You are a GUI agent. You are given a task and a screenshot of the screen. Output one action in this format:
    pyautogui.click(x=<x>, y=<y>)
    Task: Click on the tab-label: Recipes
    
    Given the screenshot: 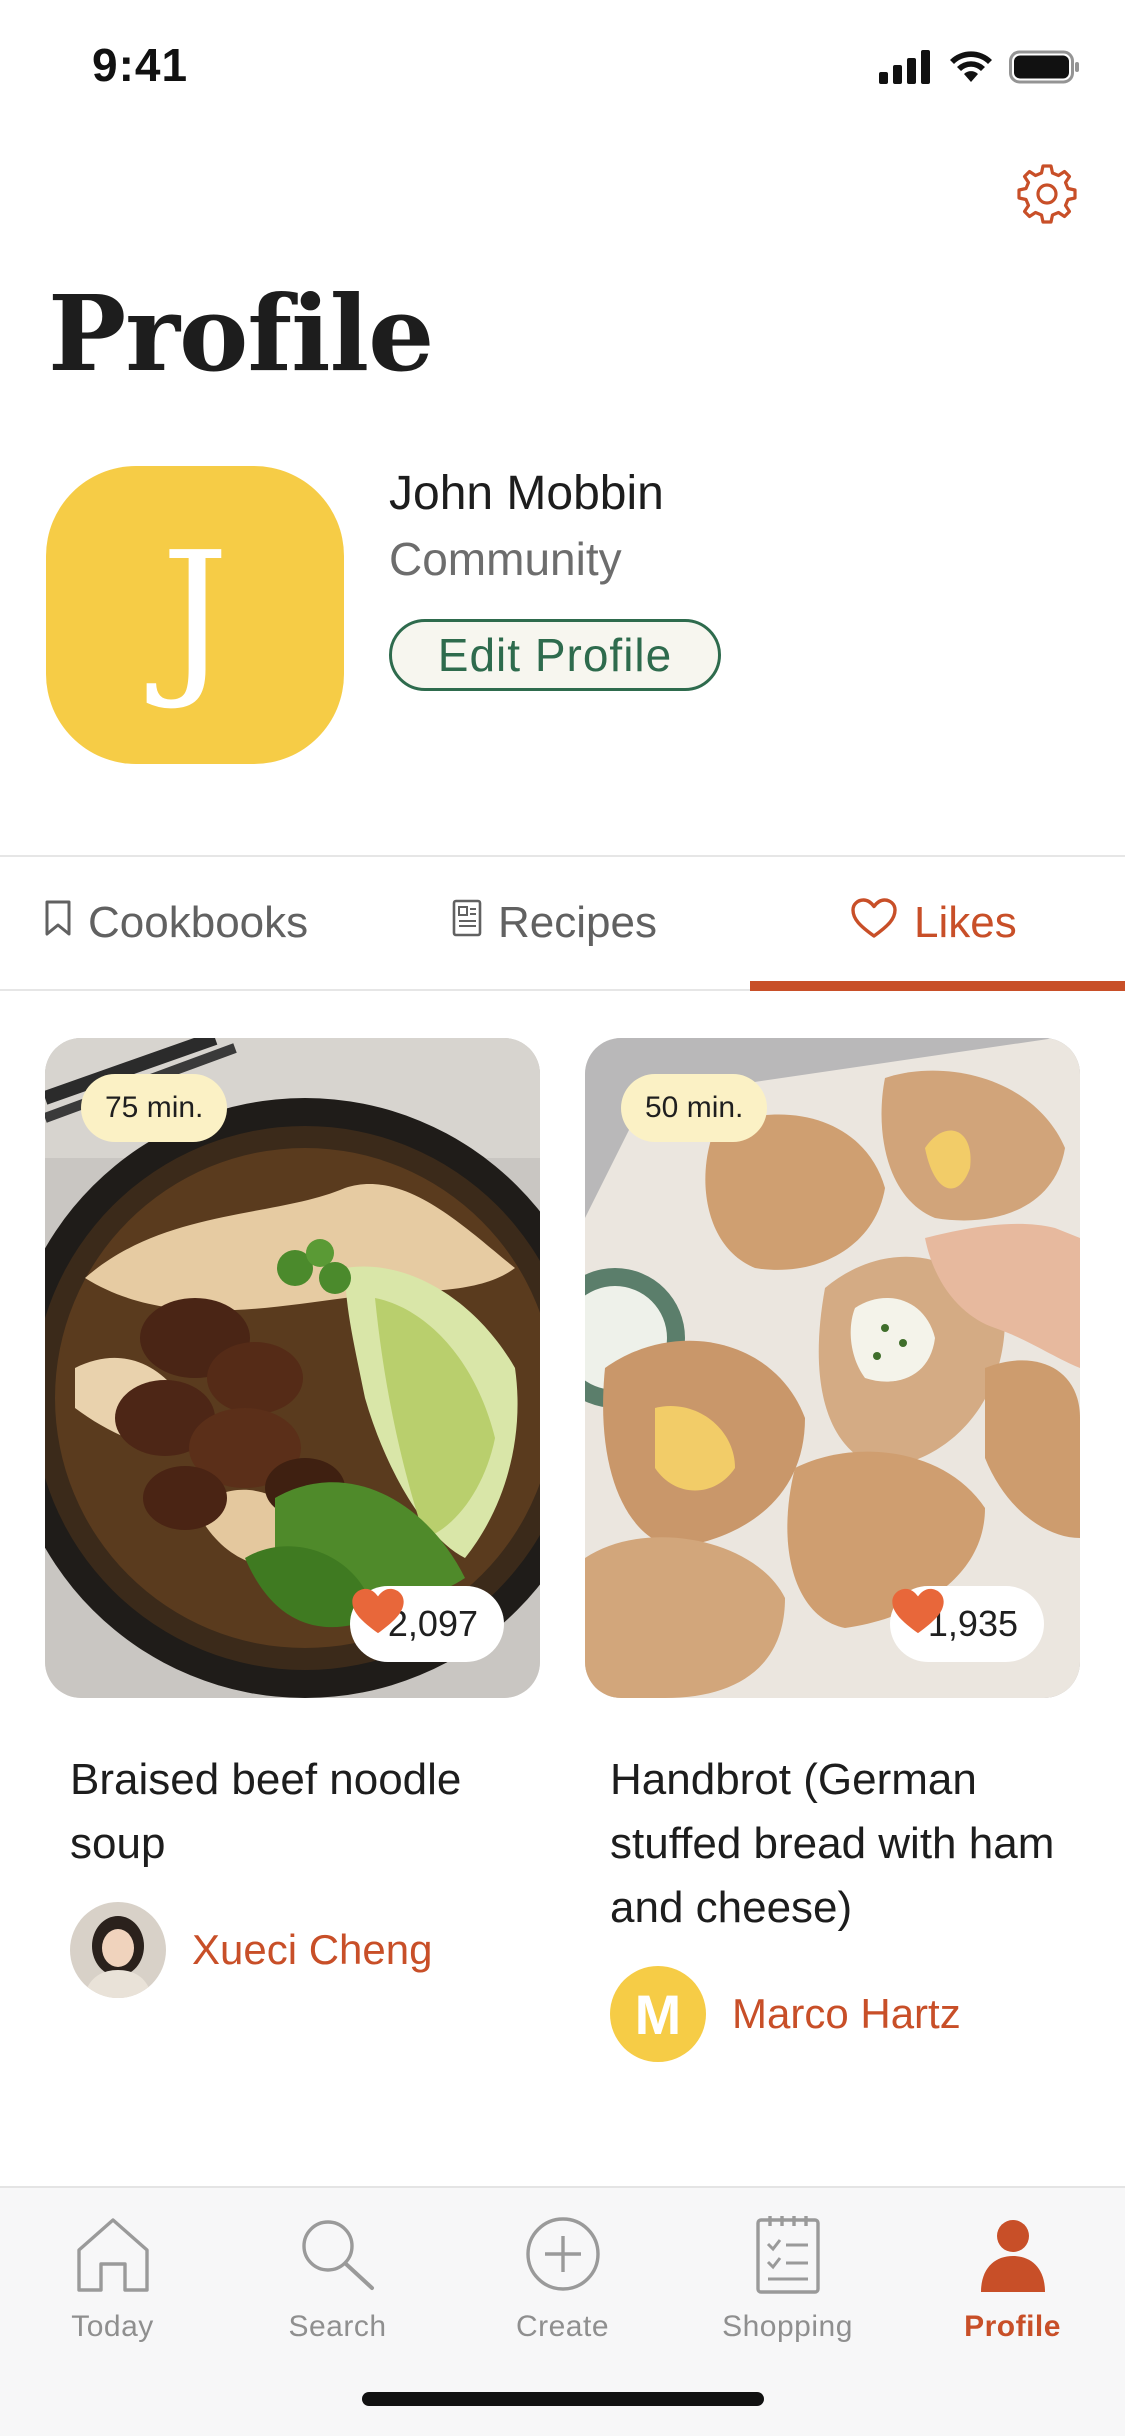 What is the action you would take?
    pyautogui.click(x=577, y=922)
    